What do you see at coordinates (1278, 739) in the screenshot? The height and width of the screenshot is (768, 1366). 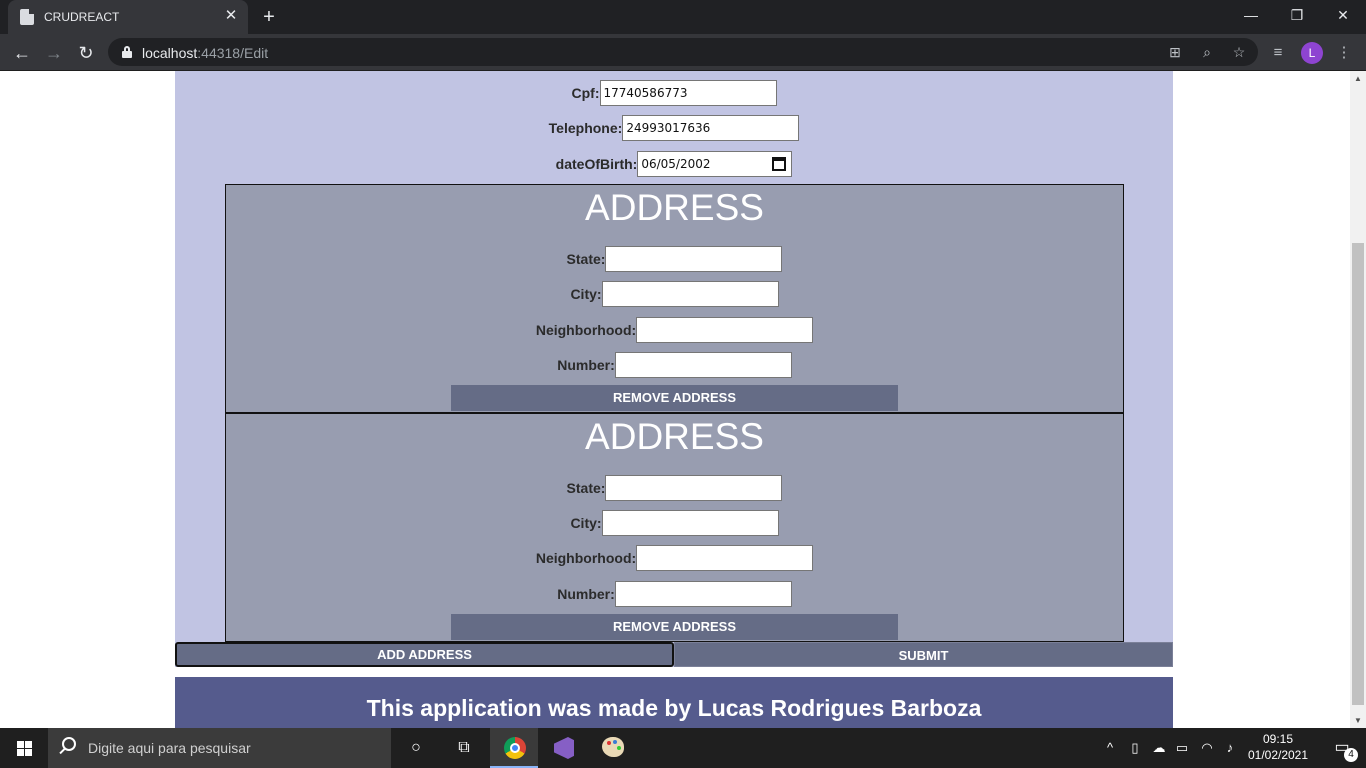 I see `clock-time: 09:15` at bounding box center [1278, 739].